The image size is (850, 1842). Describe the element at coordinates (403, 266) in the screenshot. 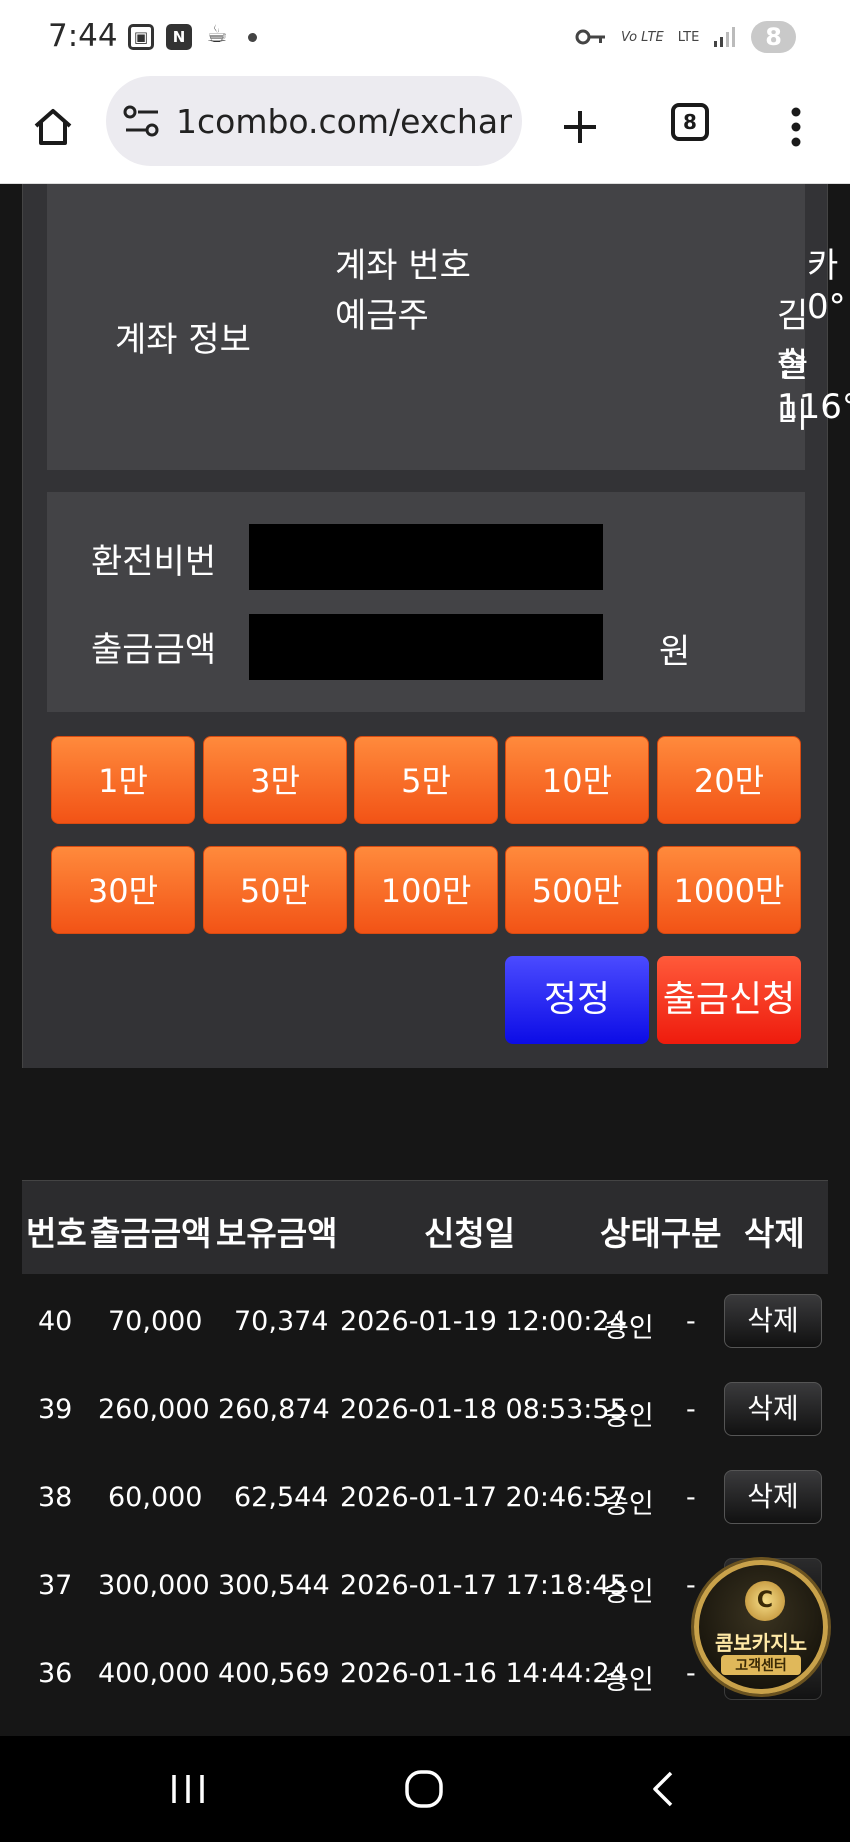

I see `account-number-label: 계좌 번호` at that location.